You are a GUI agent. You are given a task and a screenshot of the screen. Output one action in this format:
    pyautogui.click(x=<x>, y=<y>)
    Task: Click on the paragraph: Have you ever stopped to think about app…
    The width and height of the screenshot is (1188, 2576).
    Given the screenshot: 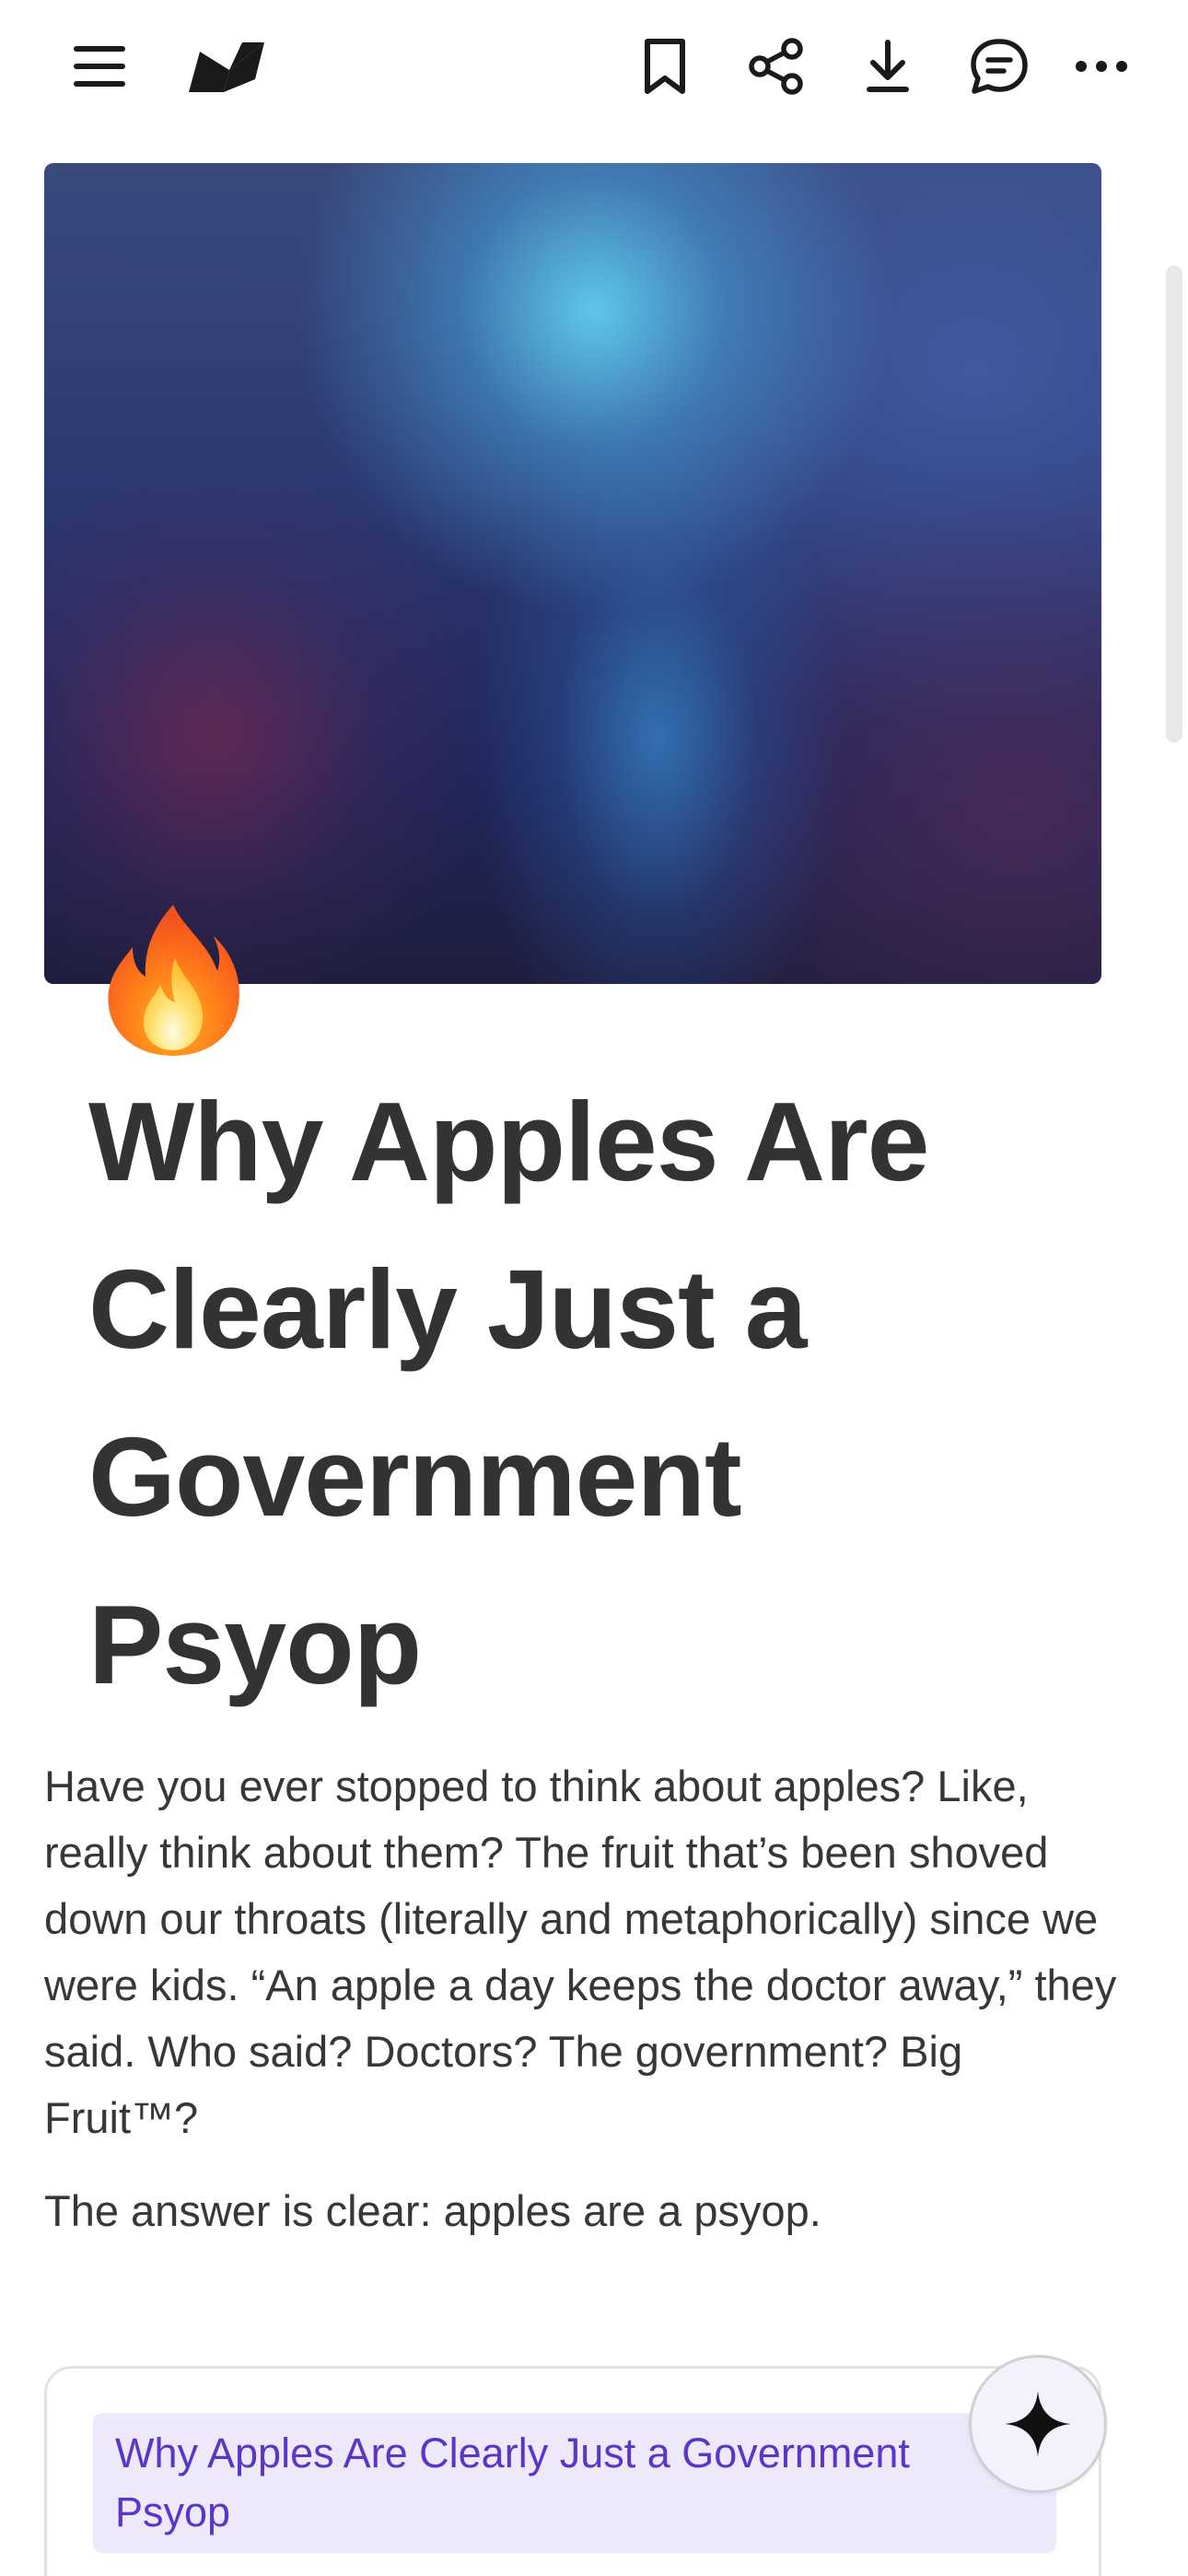 What is the action you would take?
    pyautogui.click(x=583, y=1952)
    